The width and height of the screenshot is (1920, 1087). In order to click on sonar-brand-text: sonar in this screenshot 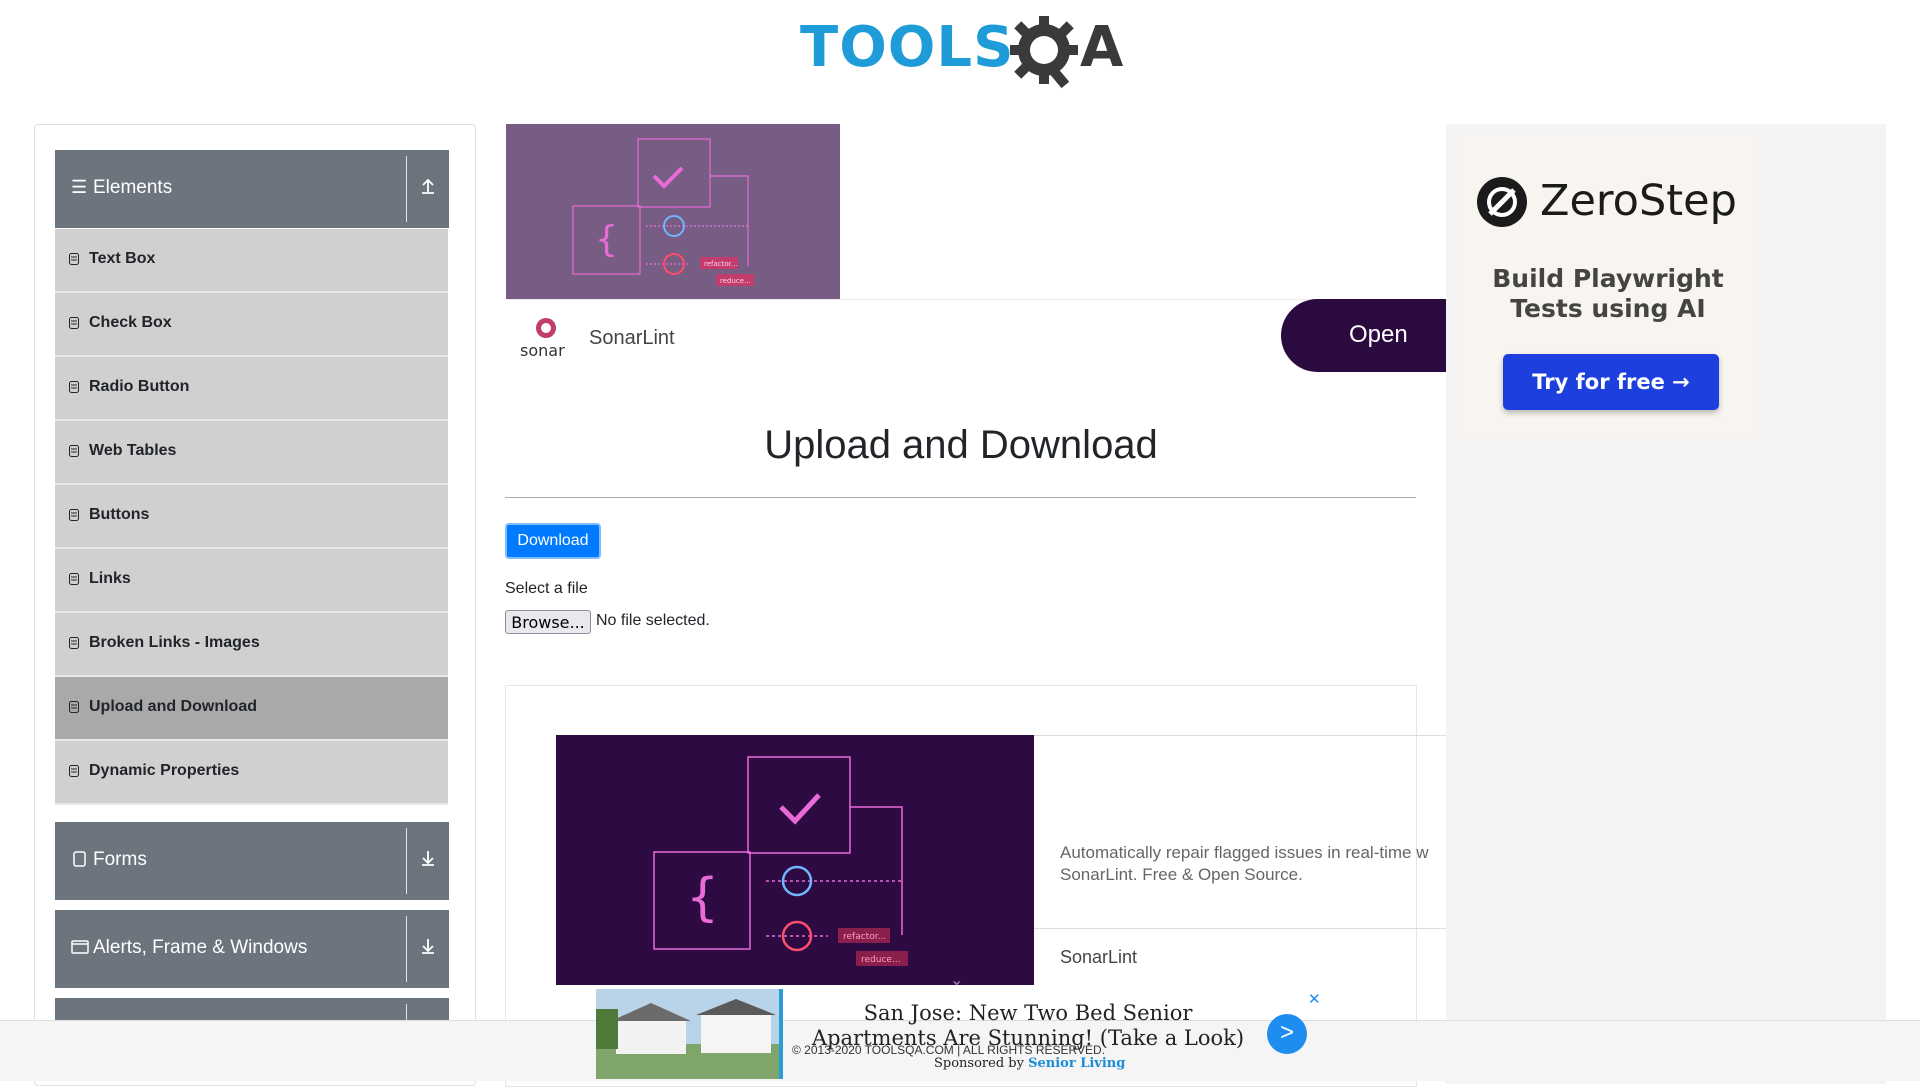, I will do `click(542, 350)`.